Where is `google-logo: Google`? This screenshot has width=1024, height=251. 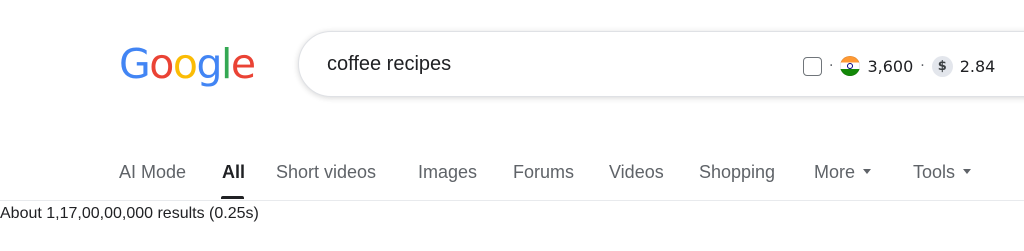
google-logo: Google is located at coordinates (187, 64).